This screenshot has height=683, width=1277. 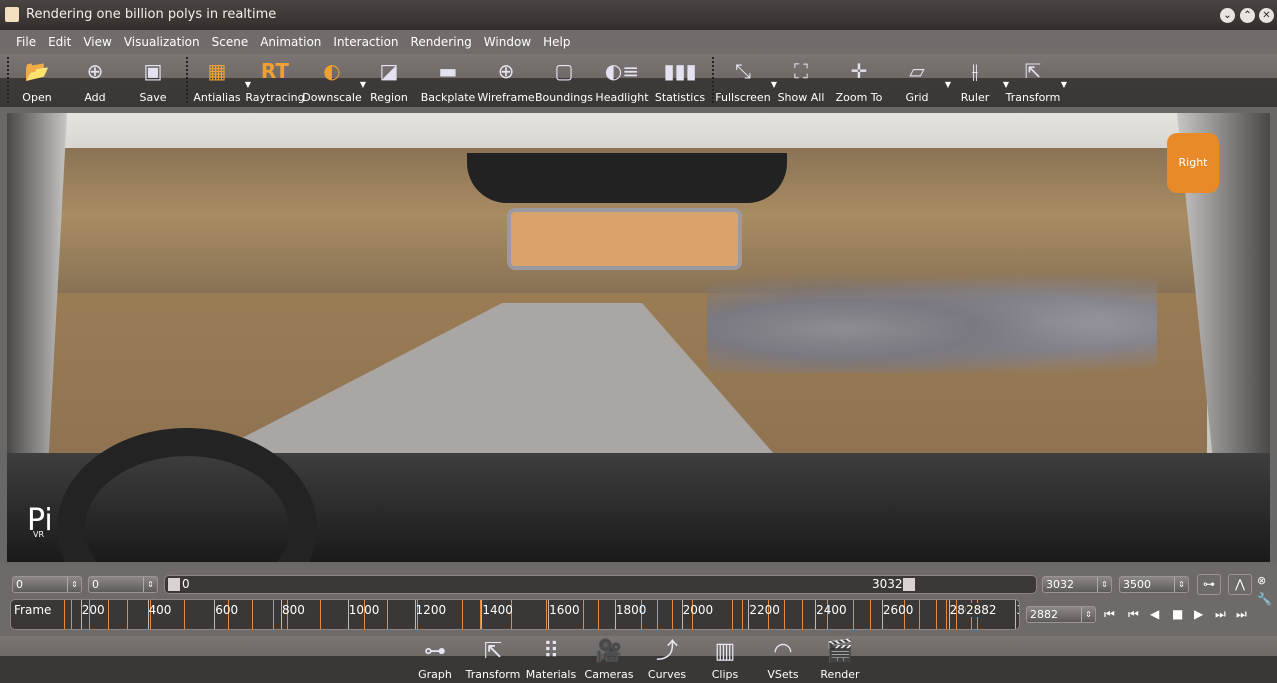 What do you see at coordinates (441, 42) in the screenshot?
I see `menu-rendering: Rendering` at bounding box center [441, 42].